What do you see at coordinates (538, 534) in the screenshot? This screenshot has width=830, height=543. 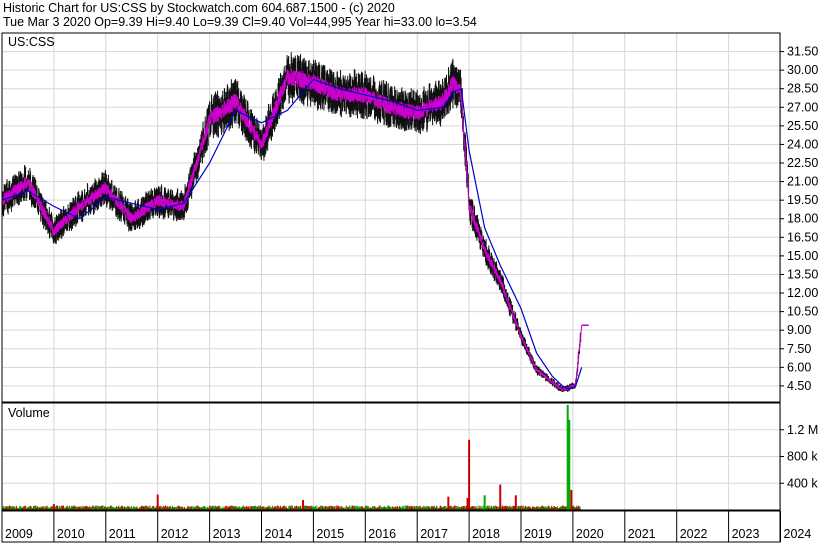 I see `x-tick-label: 2019` at bounding box center [538, 534].